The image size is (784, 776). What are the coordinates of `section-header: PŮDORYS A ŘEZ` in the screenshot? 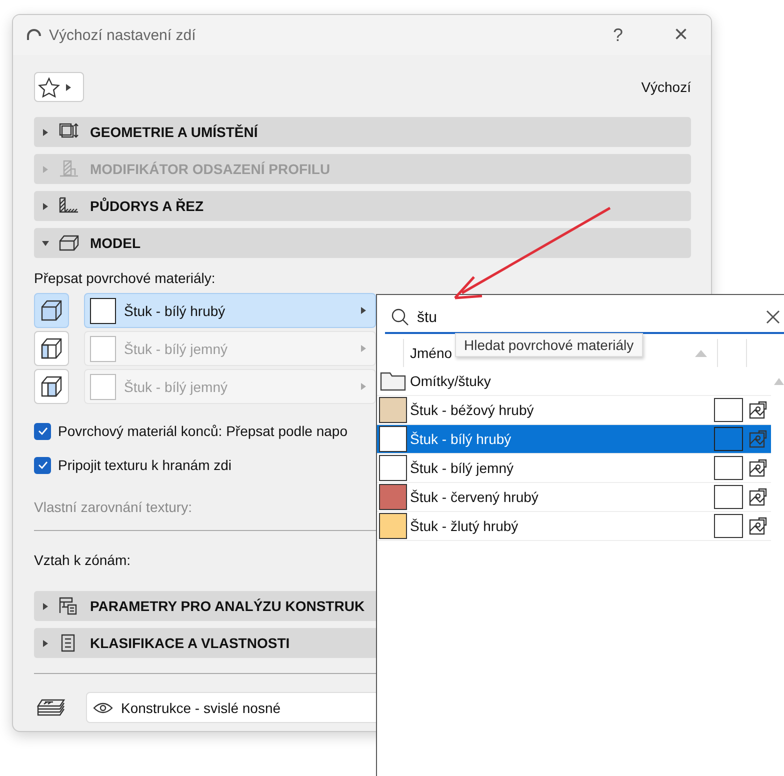 It's located at (362, 206).